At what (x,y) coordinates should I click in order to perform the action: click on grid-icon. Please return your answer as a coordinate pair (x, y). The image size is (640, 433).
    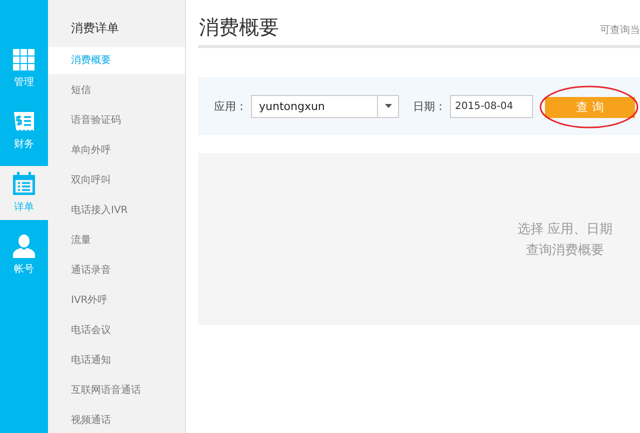
    Looking at the image, I should click on (24, 60).